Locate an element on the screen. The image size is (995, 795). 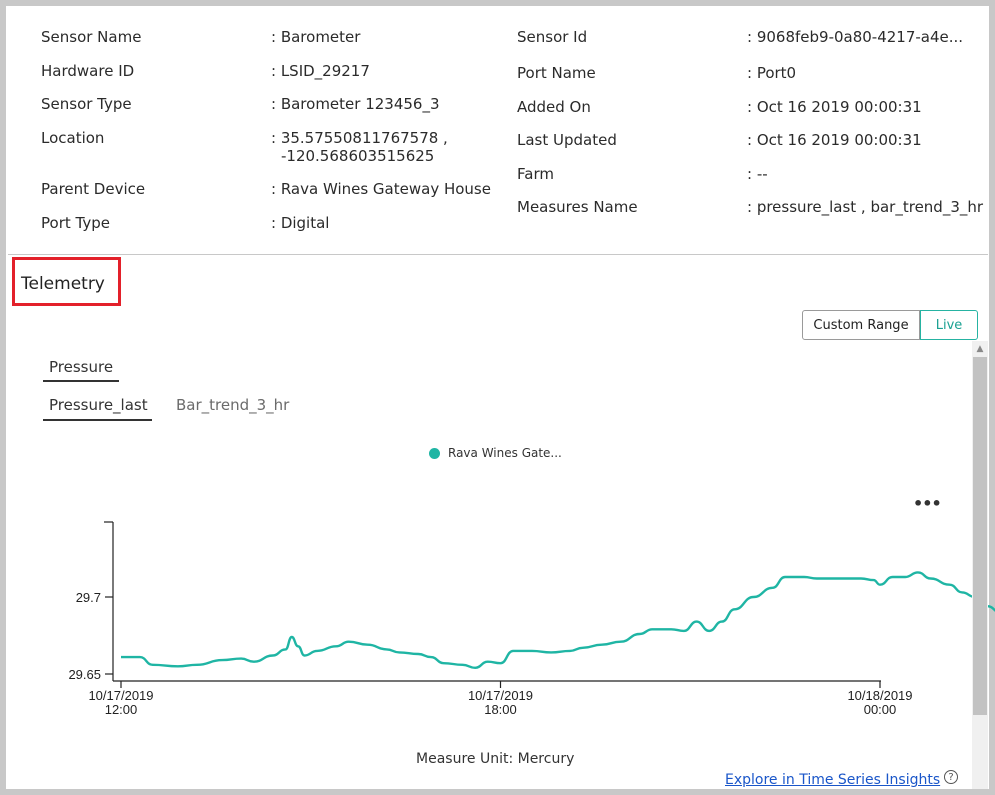
help-icon: ? is located at coordinates (951, 777).